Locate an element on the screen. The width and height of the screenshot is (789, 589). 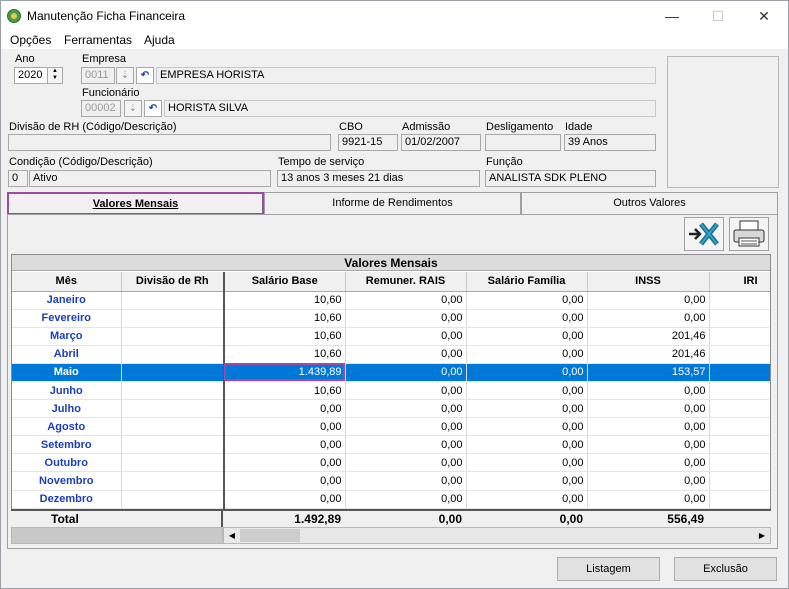
menu-ferramentas: Ferramentas is located at coordinates (98, 40).